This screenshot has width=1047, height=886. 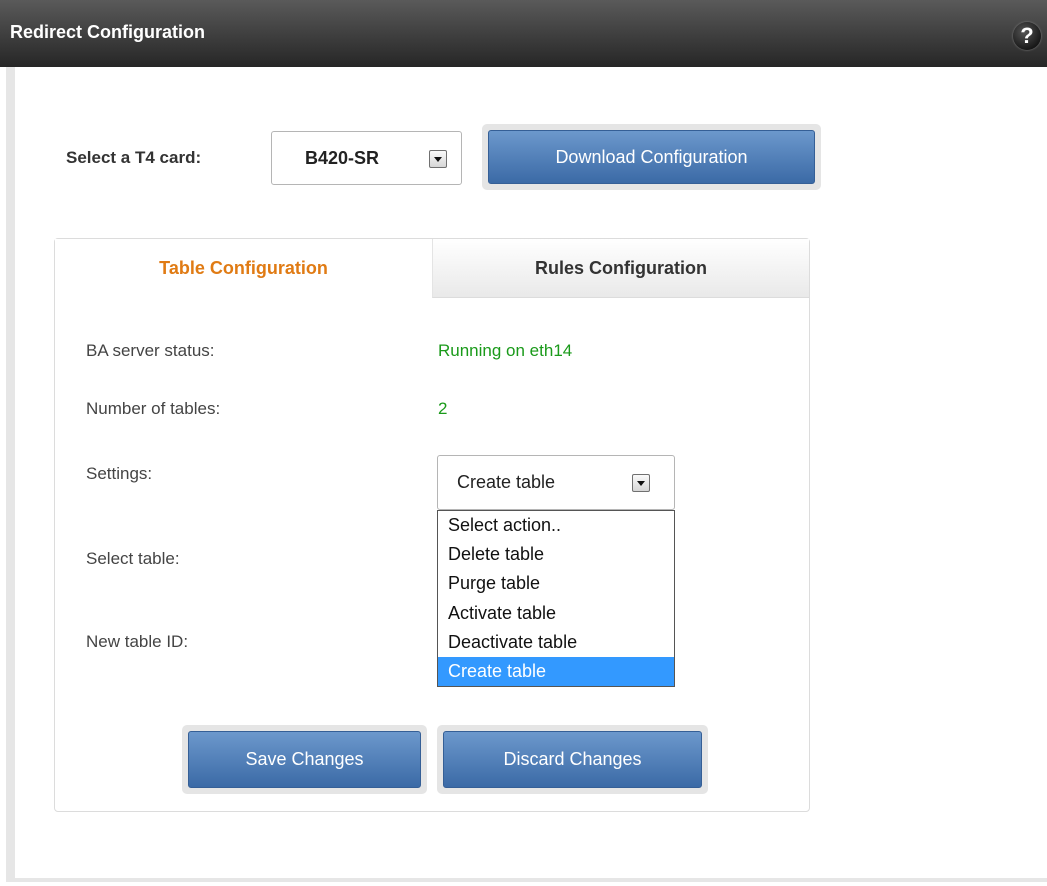 I want to click on save-changes-button: Save Changes, so click(x=304, y=759).